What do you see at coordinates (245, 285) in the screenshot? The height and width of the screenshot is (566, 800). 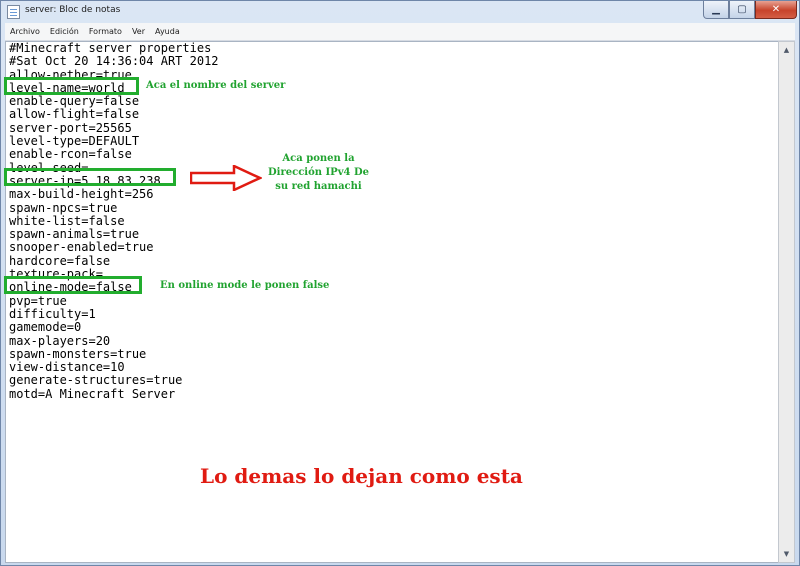 I see `online-mode-annotation: En online mode le ponen false` at bounding box center [245, 285].